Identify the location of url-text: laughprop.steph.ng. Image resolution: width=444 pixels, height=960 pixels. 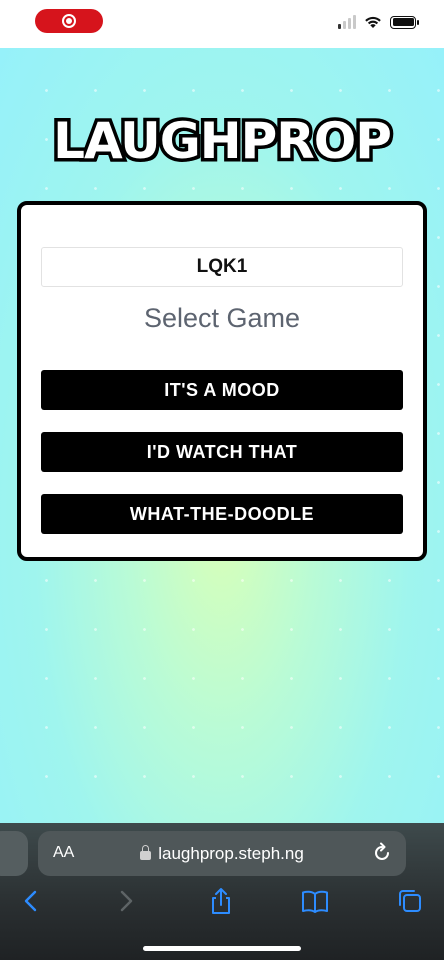
(231, 853).